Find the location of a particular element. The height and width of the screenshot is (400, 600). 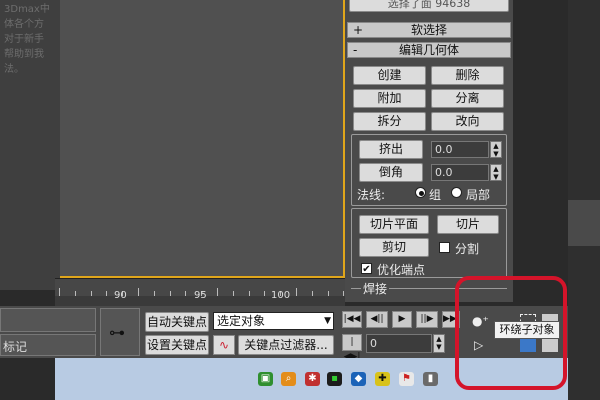

rollout-title: 编辑几何体 is located at coordinates (428, 50).